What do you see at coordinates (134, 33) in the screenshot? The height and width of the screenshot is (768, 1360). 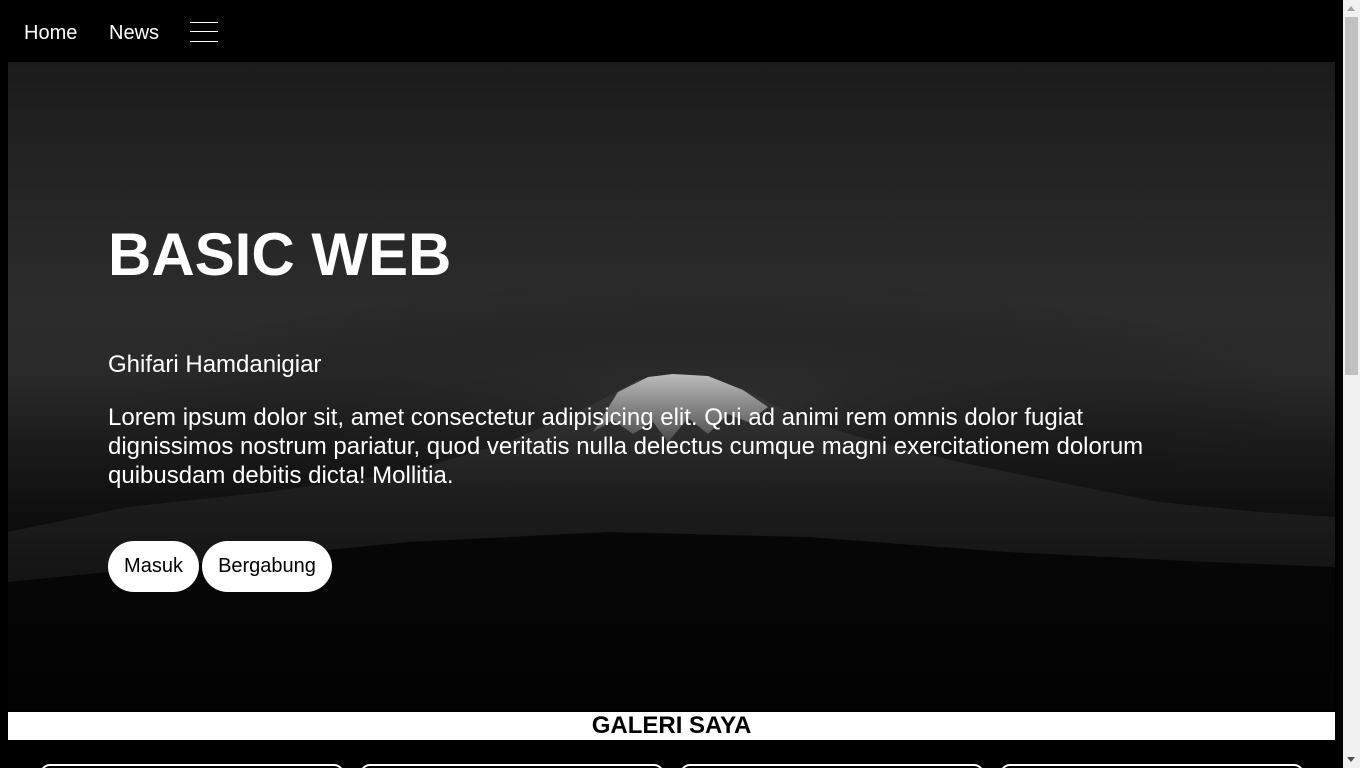 I see `nav-link-news: News` at bounding box center [134, 33].